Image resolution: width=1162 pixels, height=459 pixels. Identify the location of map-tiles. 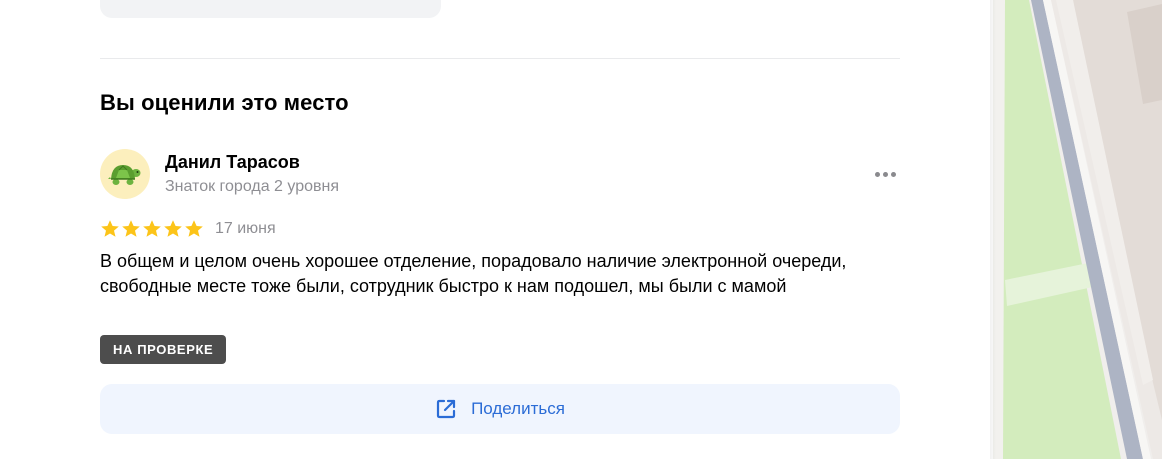
(1077, 229).